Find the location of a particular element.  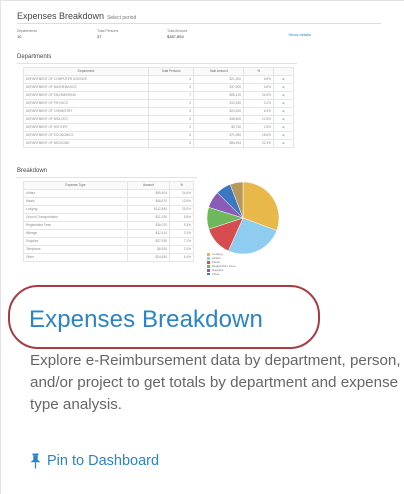

table-cell: Registration Fees is located at coordinates (75, 225).